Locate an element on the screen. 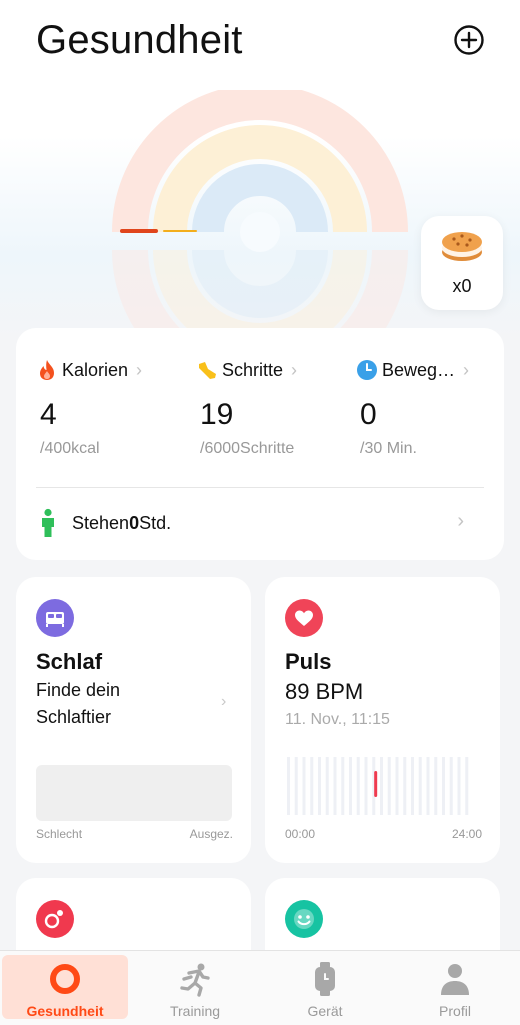  pulse-end-label: 24:00 is located at coordinates (466, 834).